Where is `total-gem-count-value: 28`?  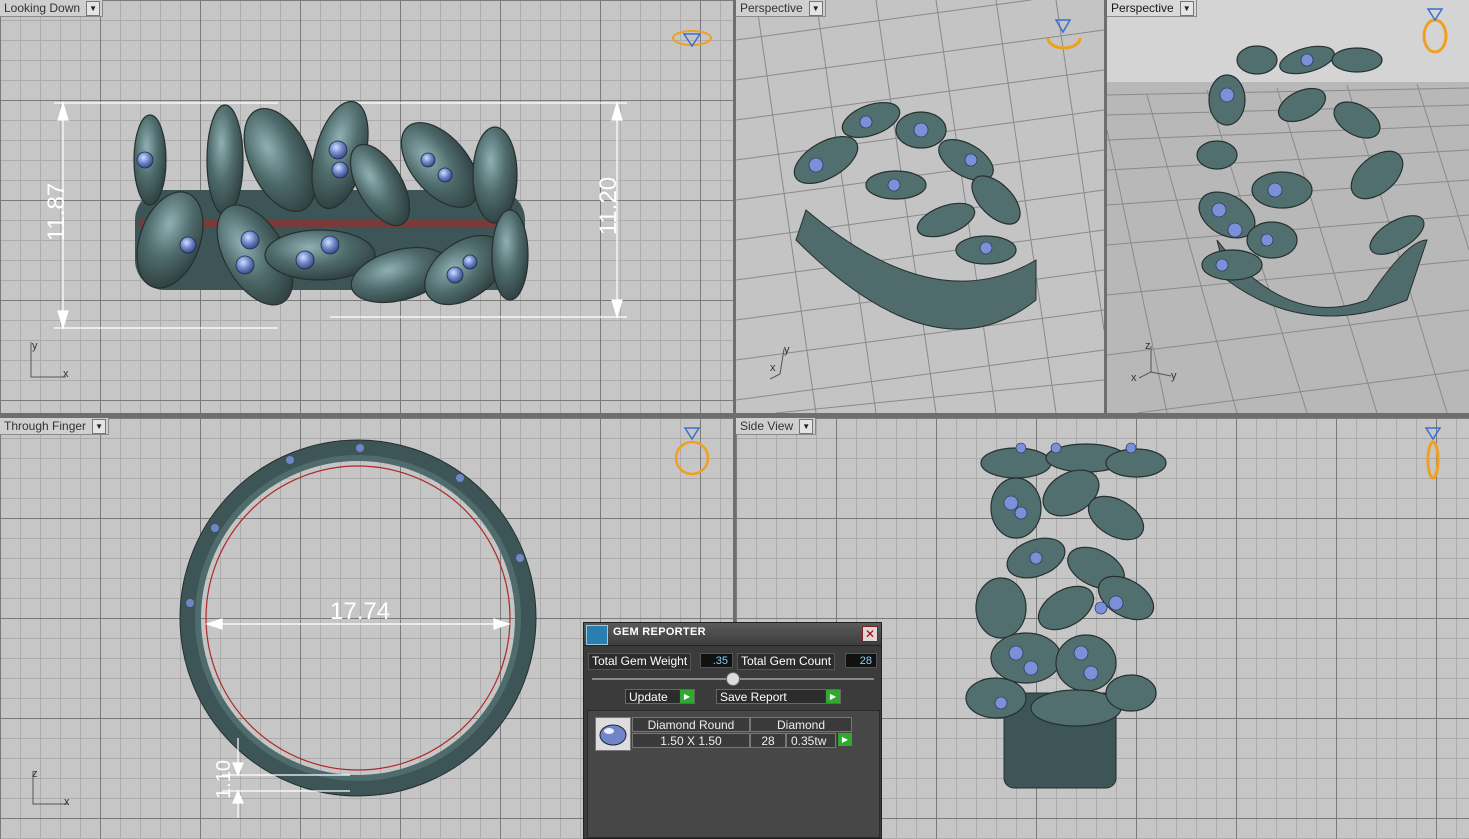
total-gem-count-value: 28 is located at coordinates (861, 660).